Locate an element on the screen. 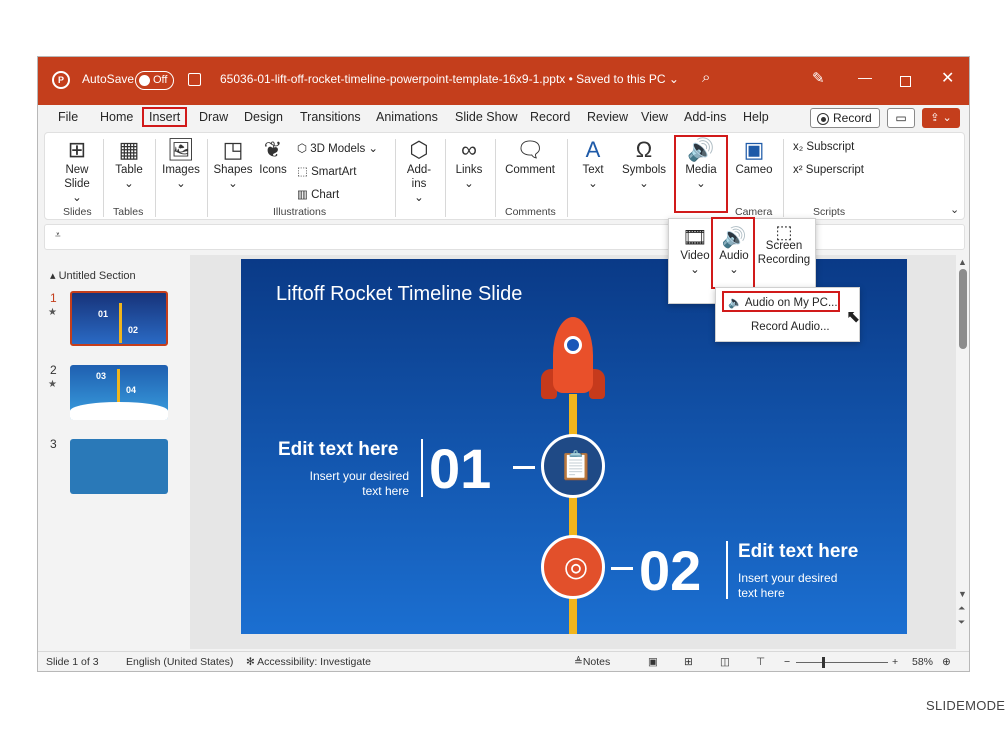 Image resolution: width=1005 pixels, height=729 pixels. item1-dash is located at coordinates (524, 467).